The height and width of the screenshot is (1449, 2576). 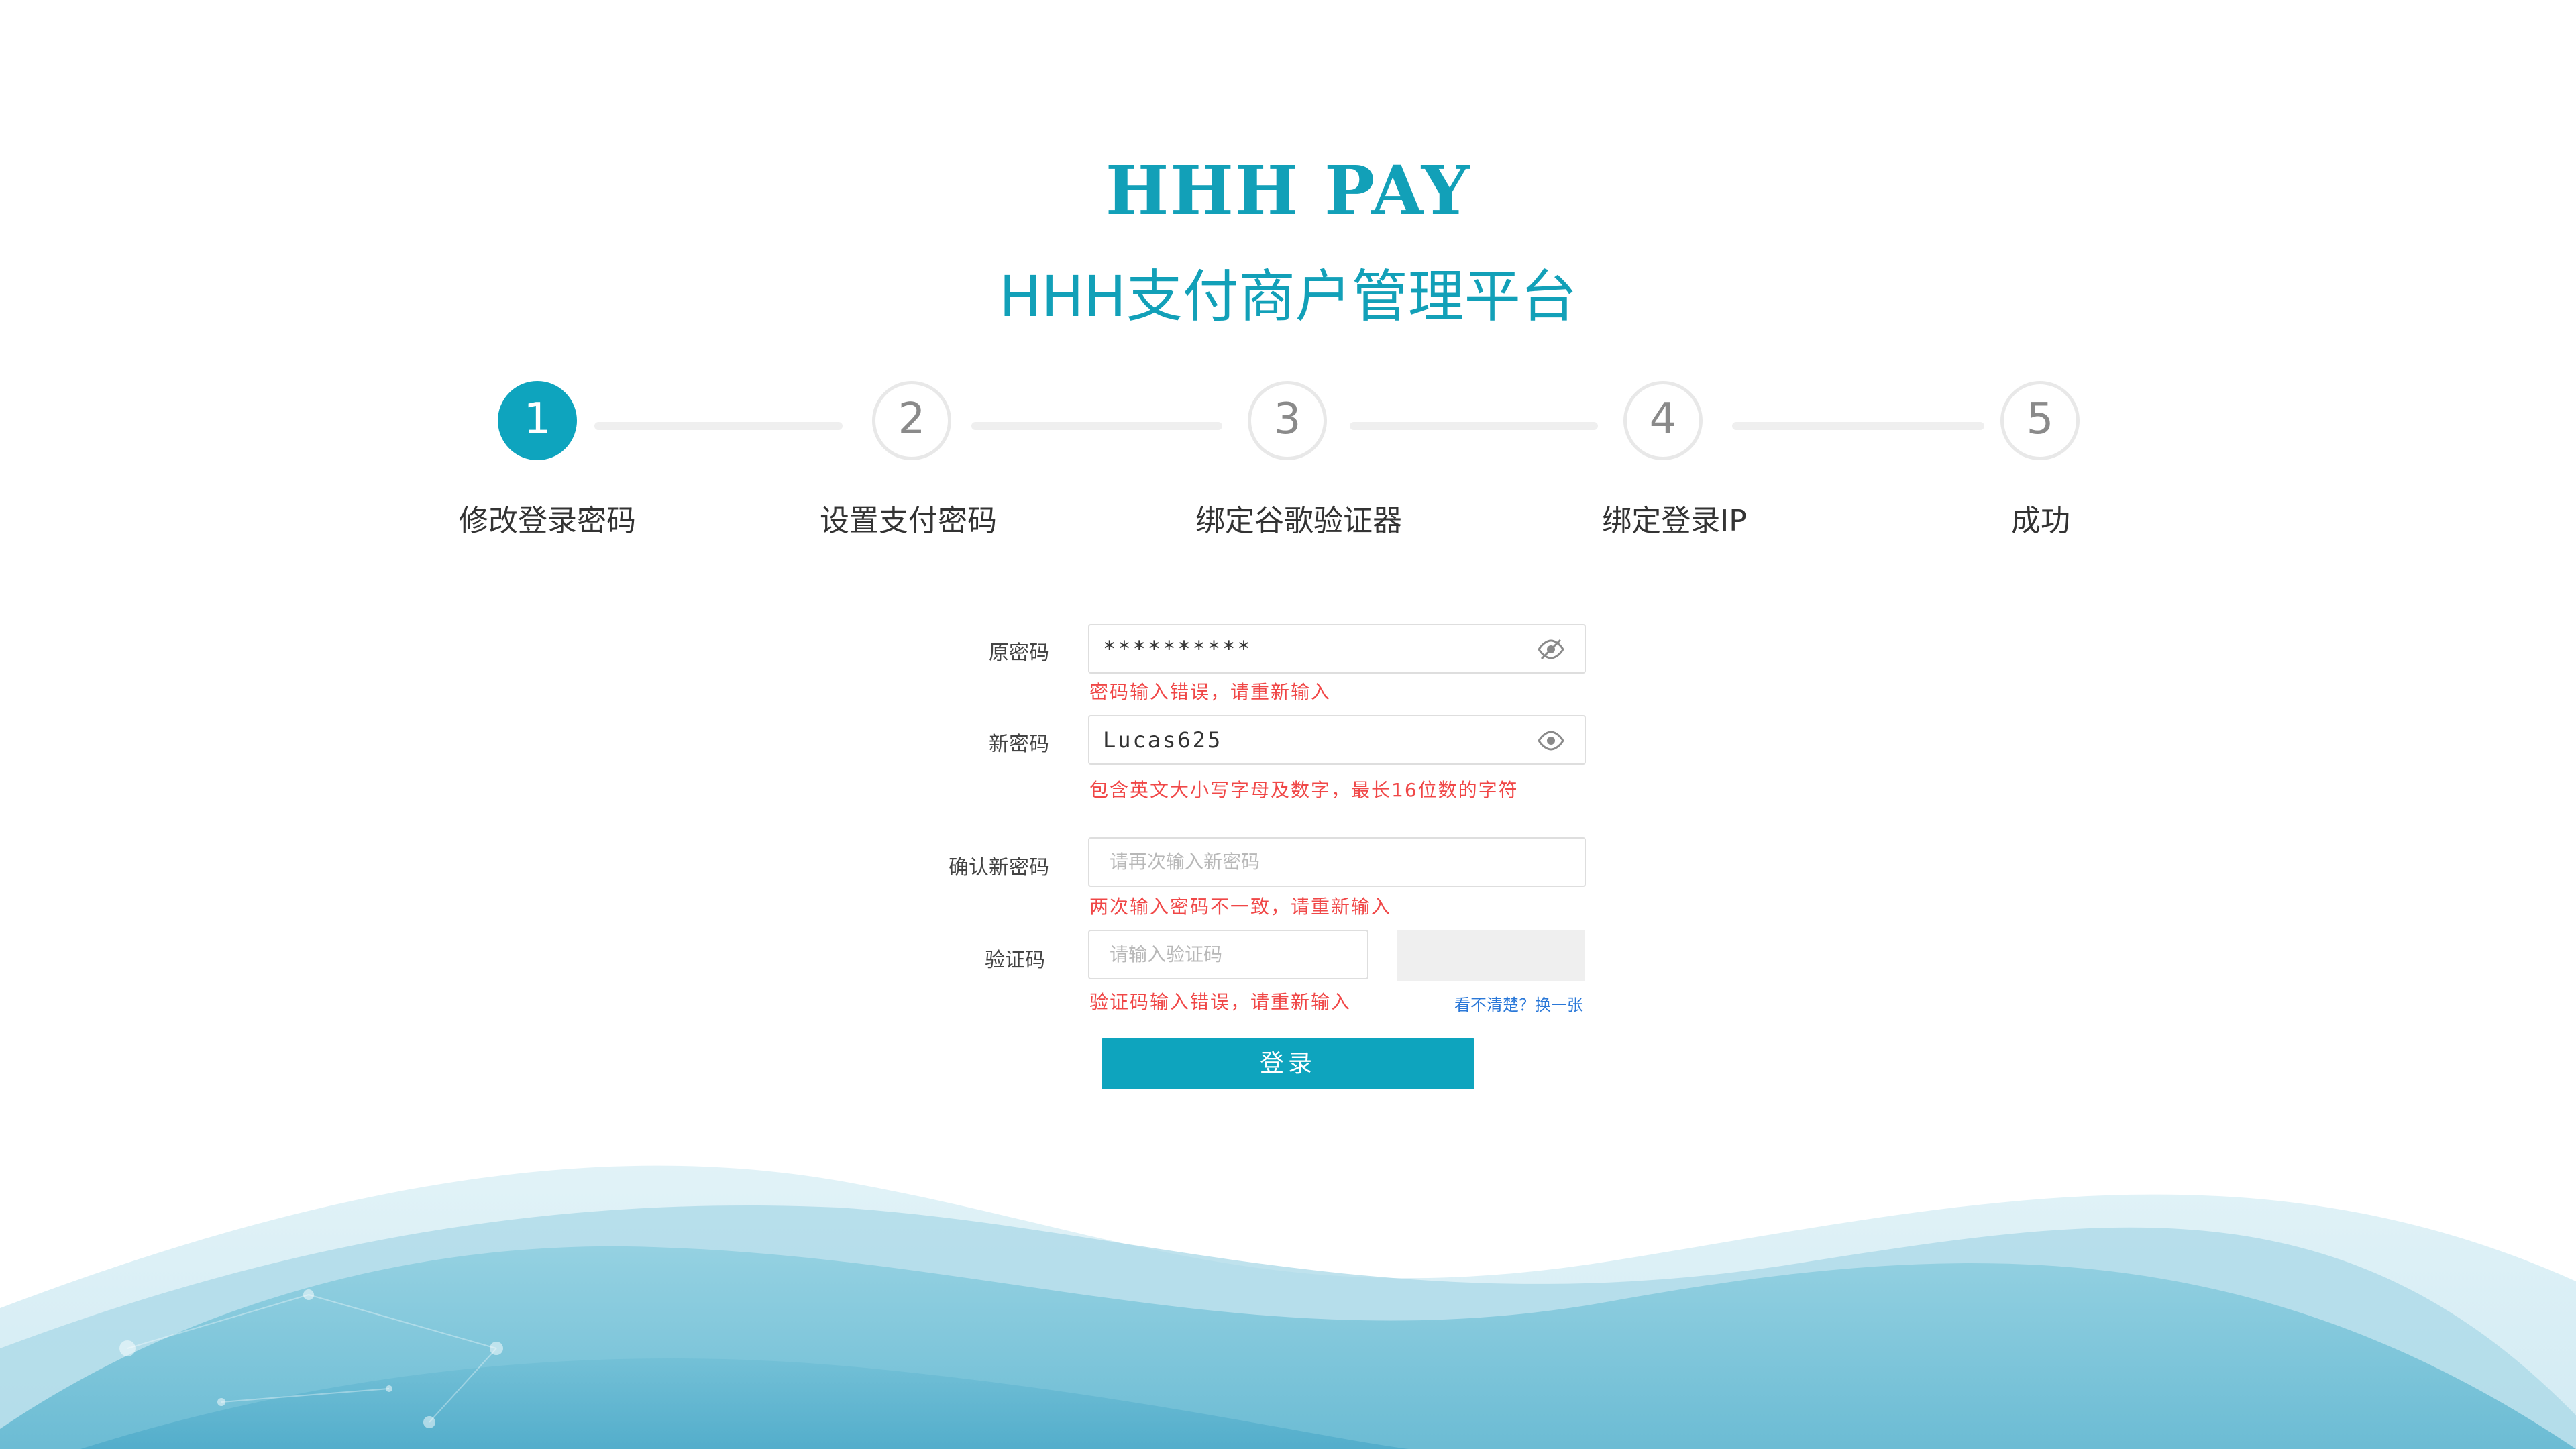 I want to click on step-1-indicator: 1, so click(x=537, y=420).